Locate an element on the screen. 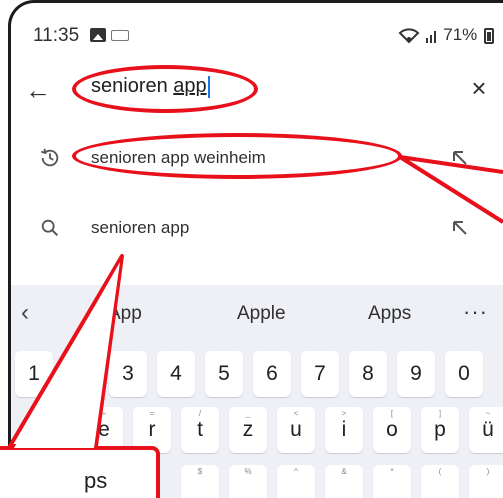  key-hint: _ is located at coordinates (248, 413).